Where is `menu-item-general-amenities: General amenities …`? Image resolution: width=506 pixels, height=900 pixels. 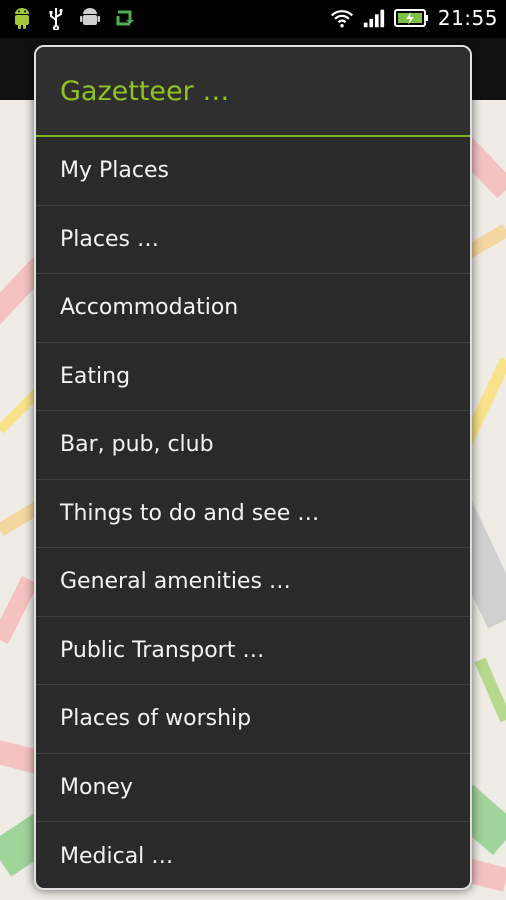
menu-item-general-amenities: General amenities … is located at coordinates (253, 582).